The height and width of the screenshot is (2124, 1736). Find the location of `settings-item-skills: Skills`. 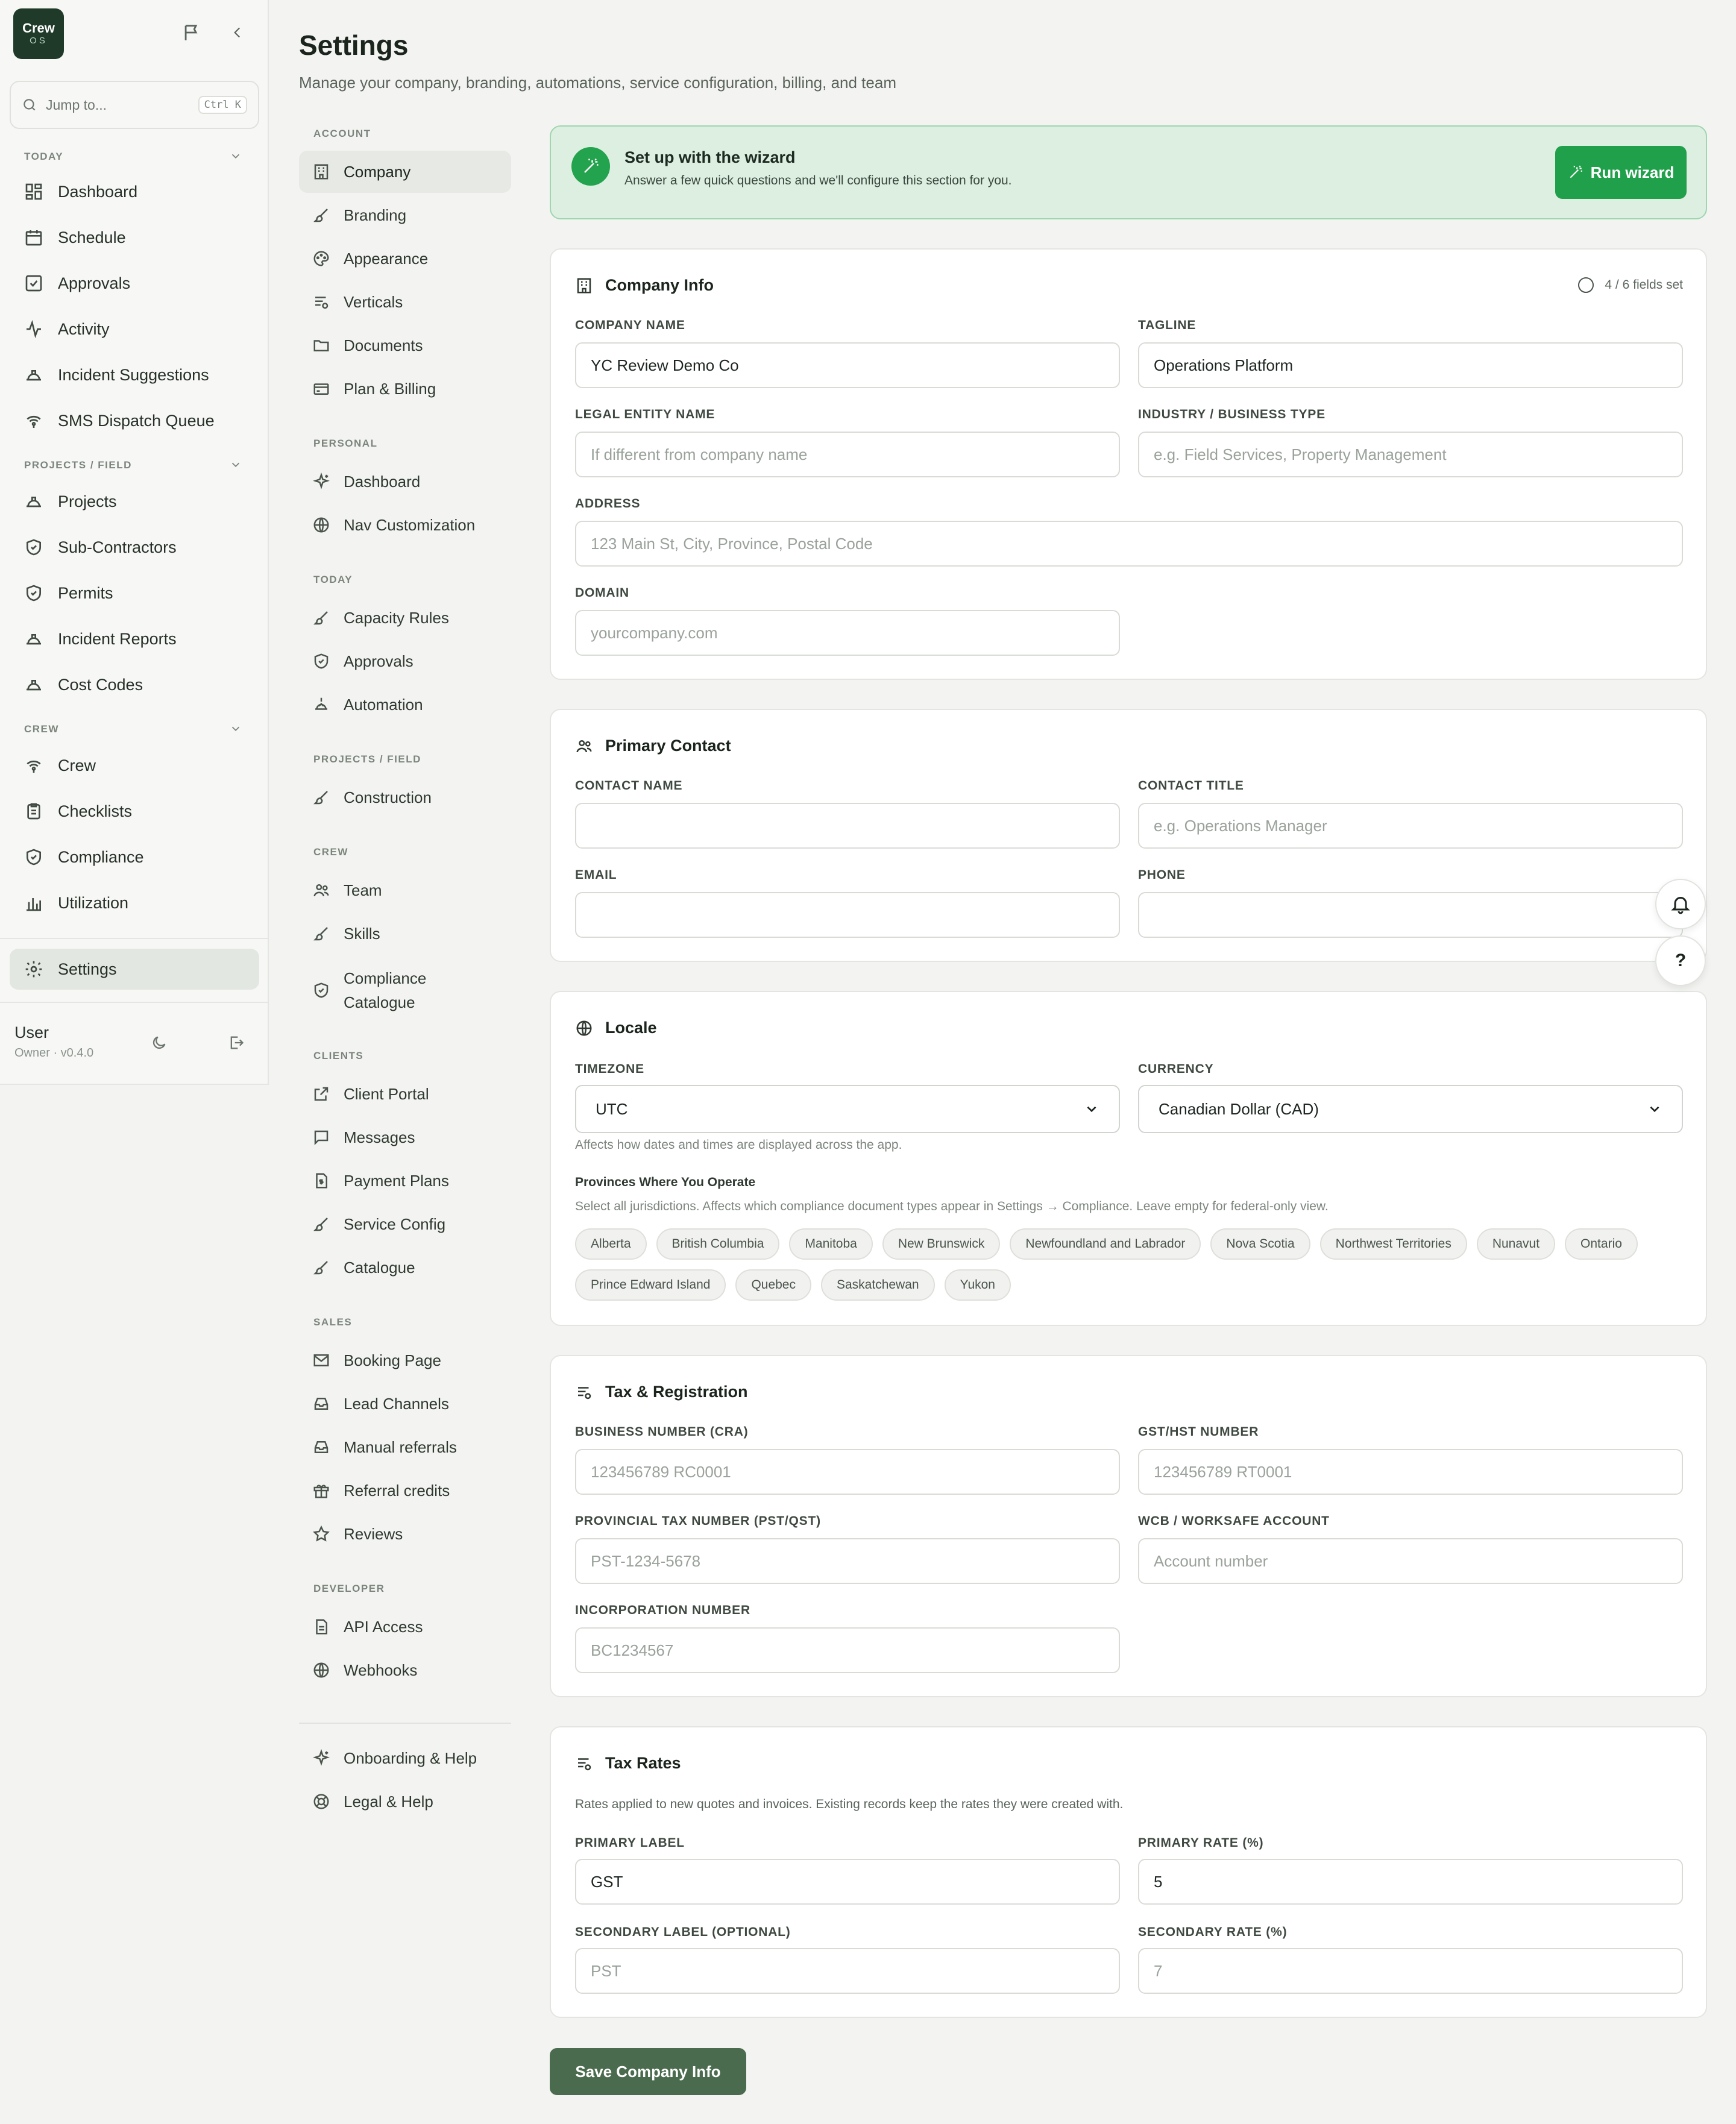

settings-item-skills: Skills is located at coordinates (405, 934).